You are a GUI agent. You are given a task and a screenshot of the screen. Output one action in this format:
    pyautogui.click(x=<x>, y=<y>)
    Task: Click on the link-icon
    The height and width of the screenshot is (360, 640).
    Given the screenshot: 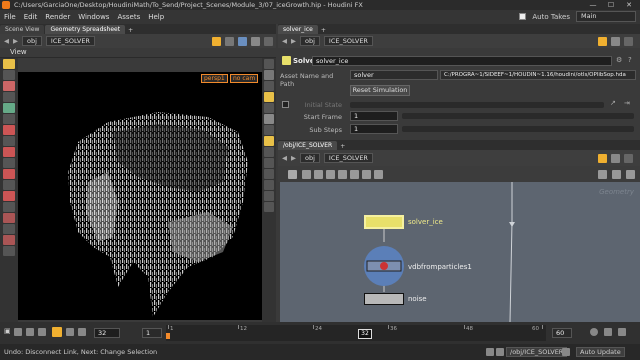 What is the action you would take?
    pyautogui.click(x=229, y=41)
    